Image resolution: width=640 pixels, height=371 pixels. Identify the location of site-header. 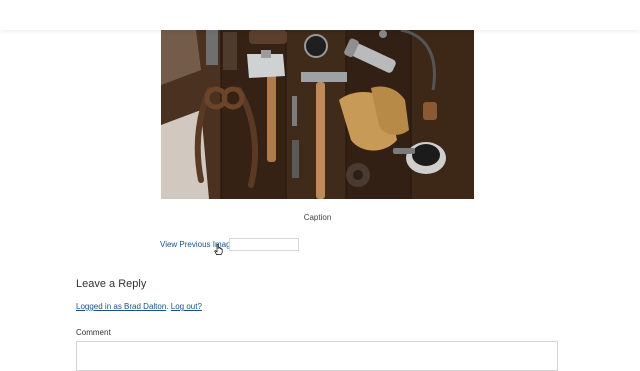
(320, 15).